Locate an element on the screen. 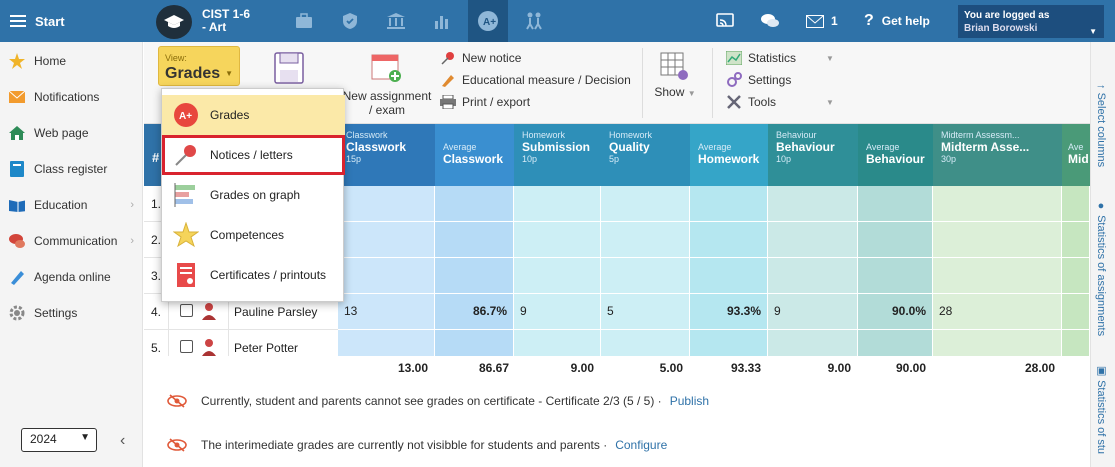 The image size is (1115, 467). menu-item-grades-on-graph: Grades on graph is located at coordinates (253, 195).